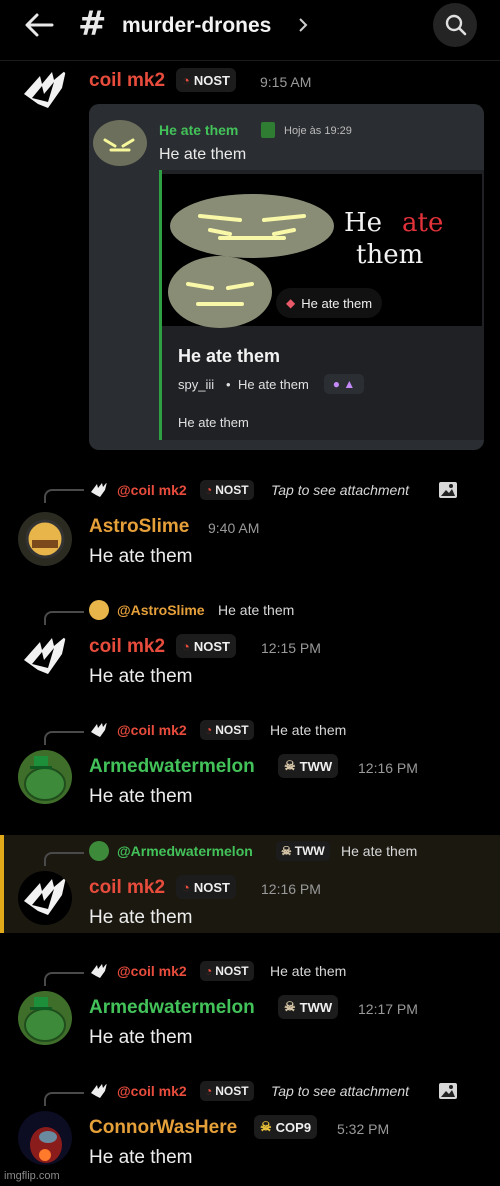 Image resolution: width=500 pixels, height=1186 pixels. I want to click on channel-header: # murder-drones, so click(250, 30).